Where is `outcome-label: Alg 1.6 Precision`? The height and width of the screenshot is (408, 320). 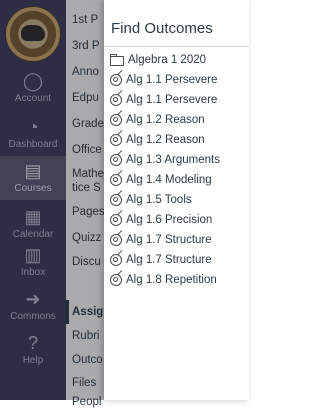 outcome-label: Alg 1.6 Precision is located at coordinates (169, 220).